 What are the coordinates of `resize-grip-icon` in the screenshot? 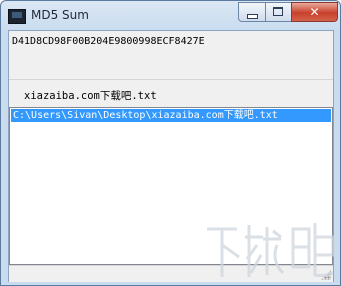 It's located at (326, 275).